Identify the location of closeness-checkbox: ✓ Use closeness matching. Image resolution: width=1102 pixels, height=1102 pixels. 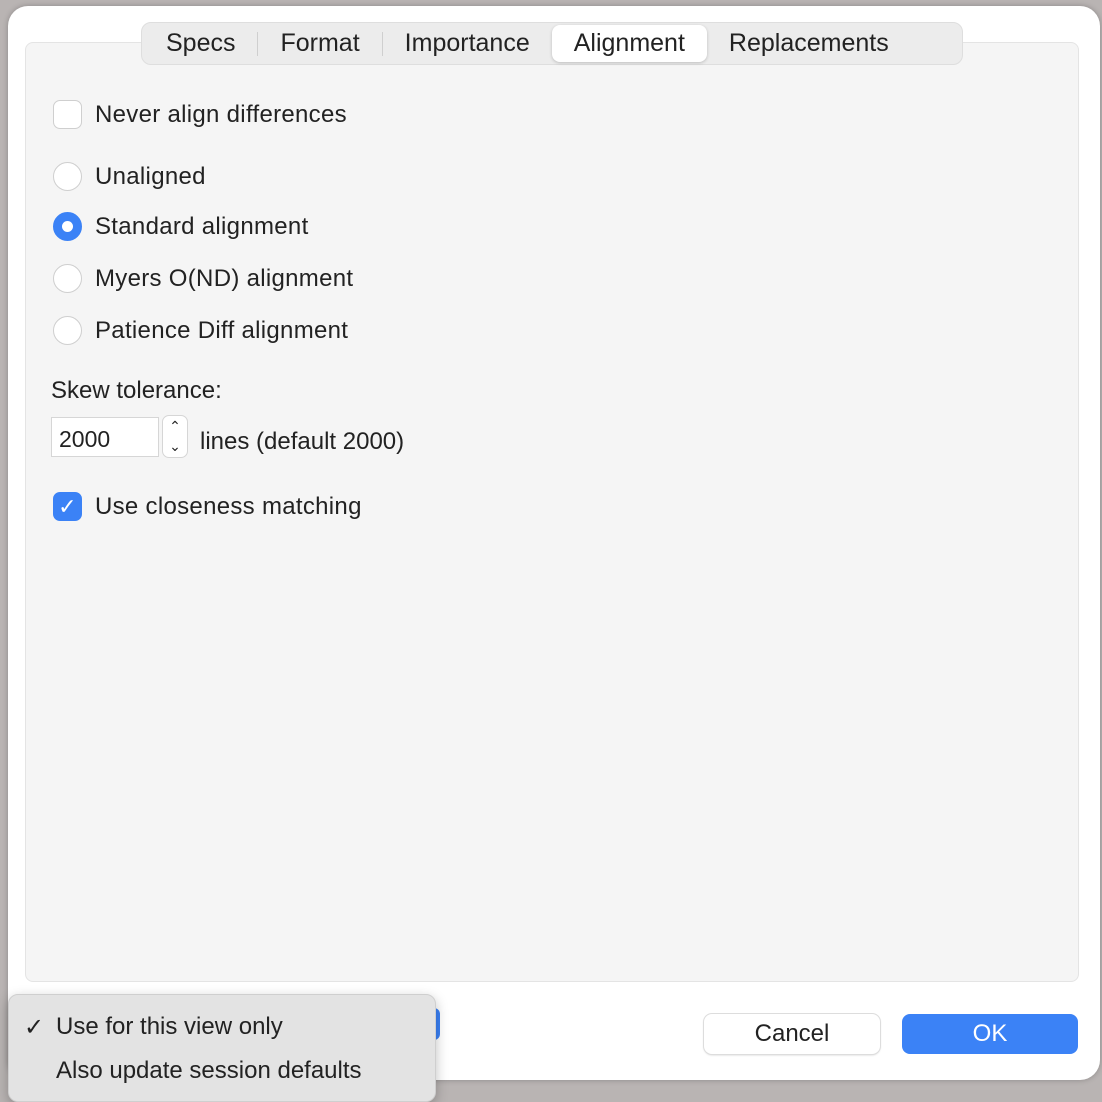
(207, 506).